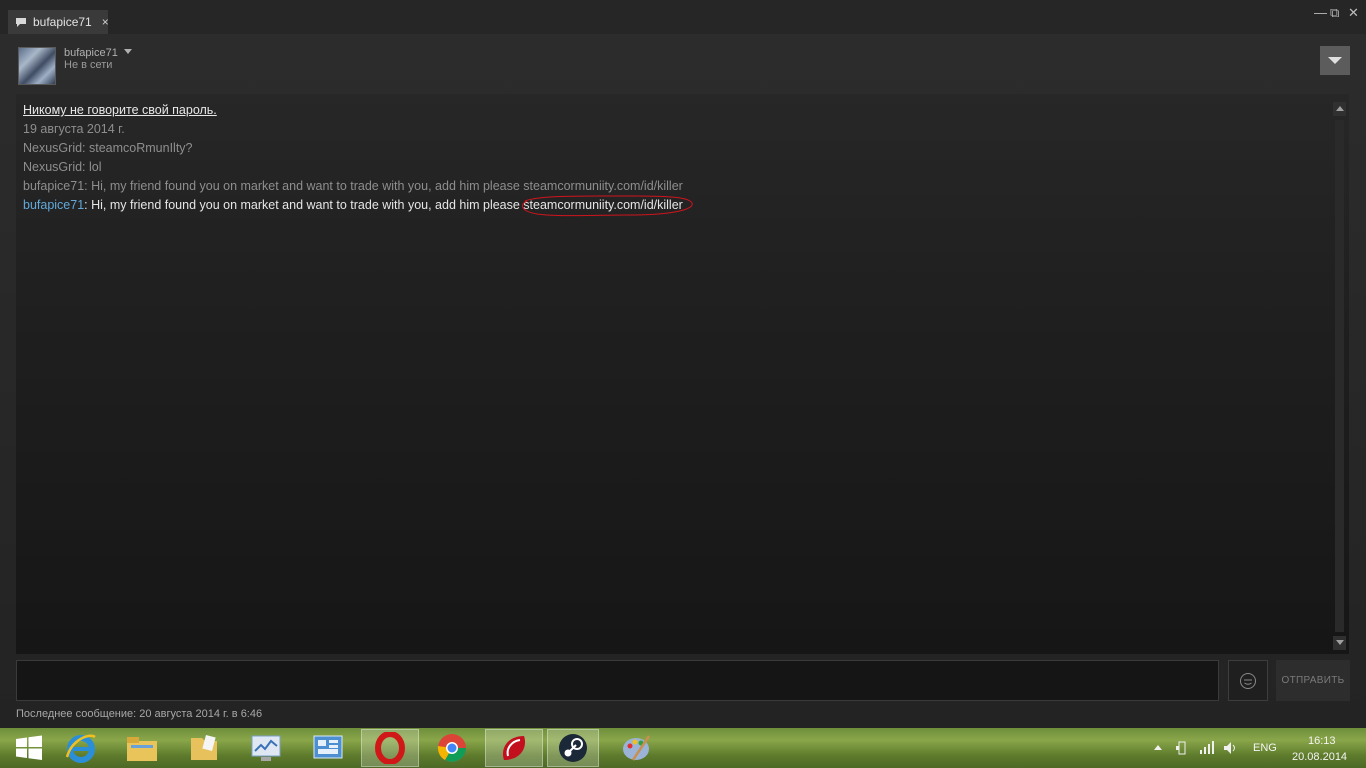 The width and height of the screenshot is (1366, 768). I want to click on chat-message: NexusGrid: lol, so click(62, 167).